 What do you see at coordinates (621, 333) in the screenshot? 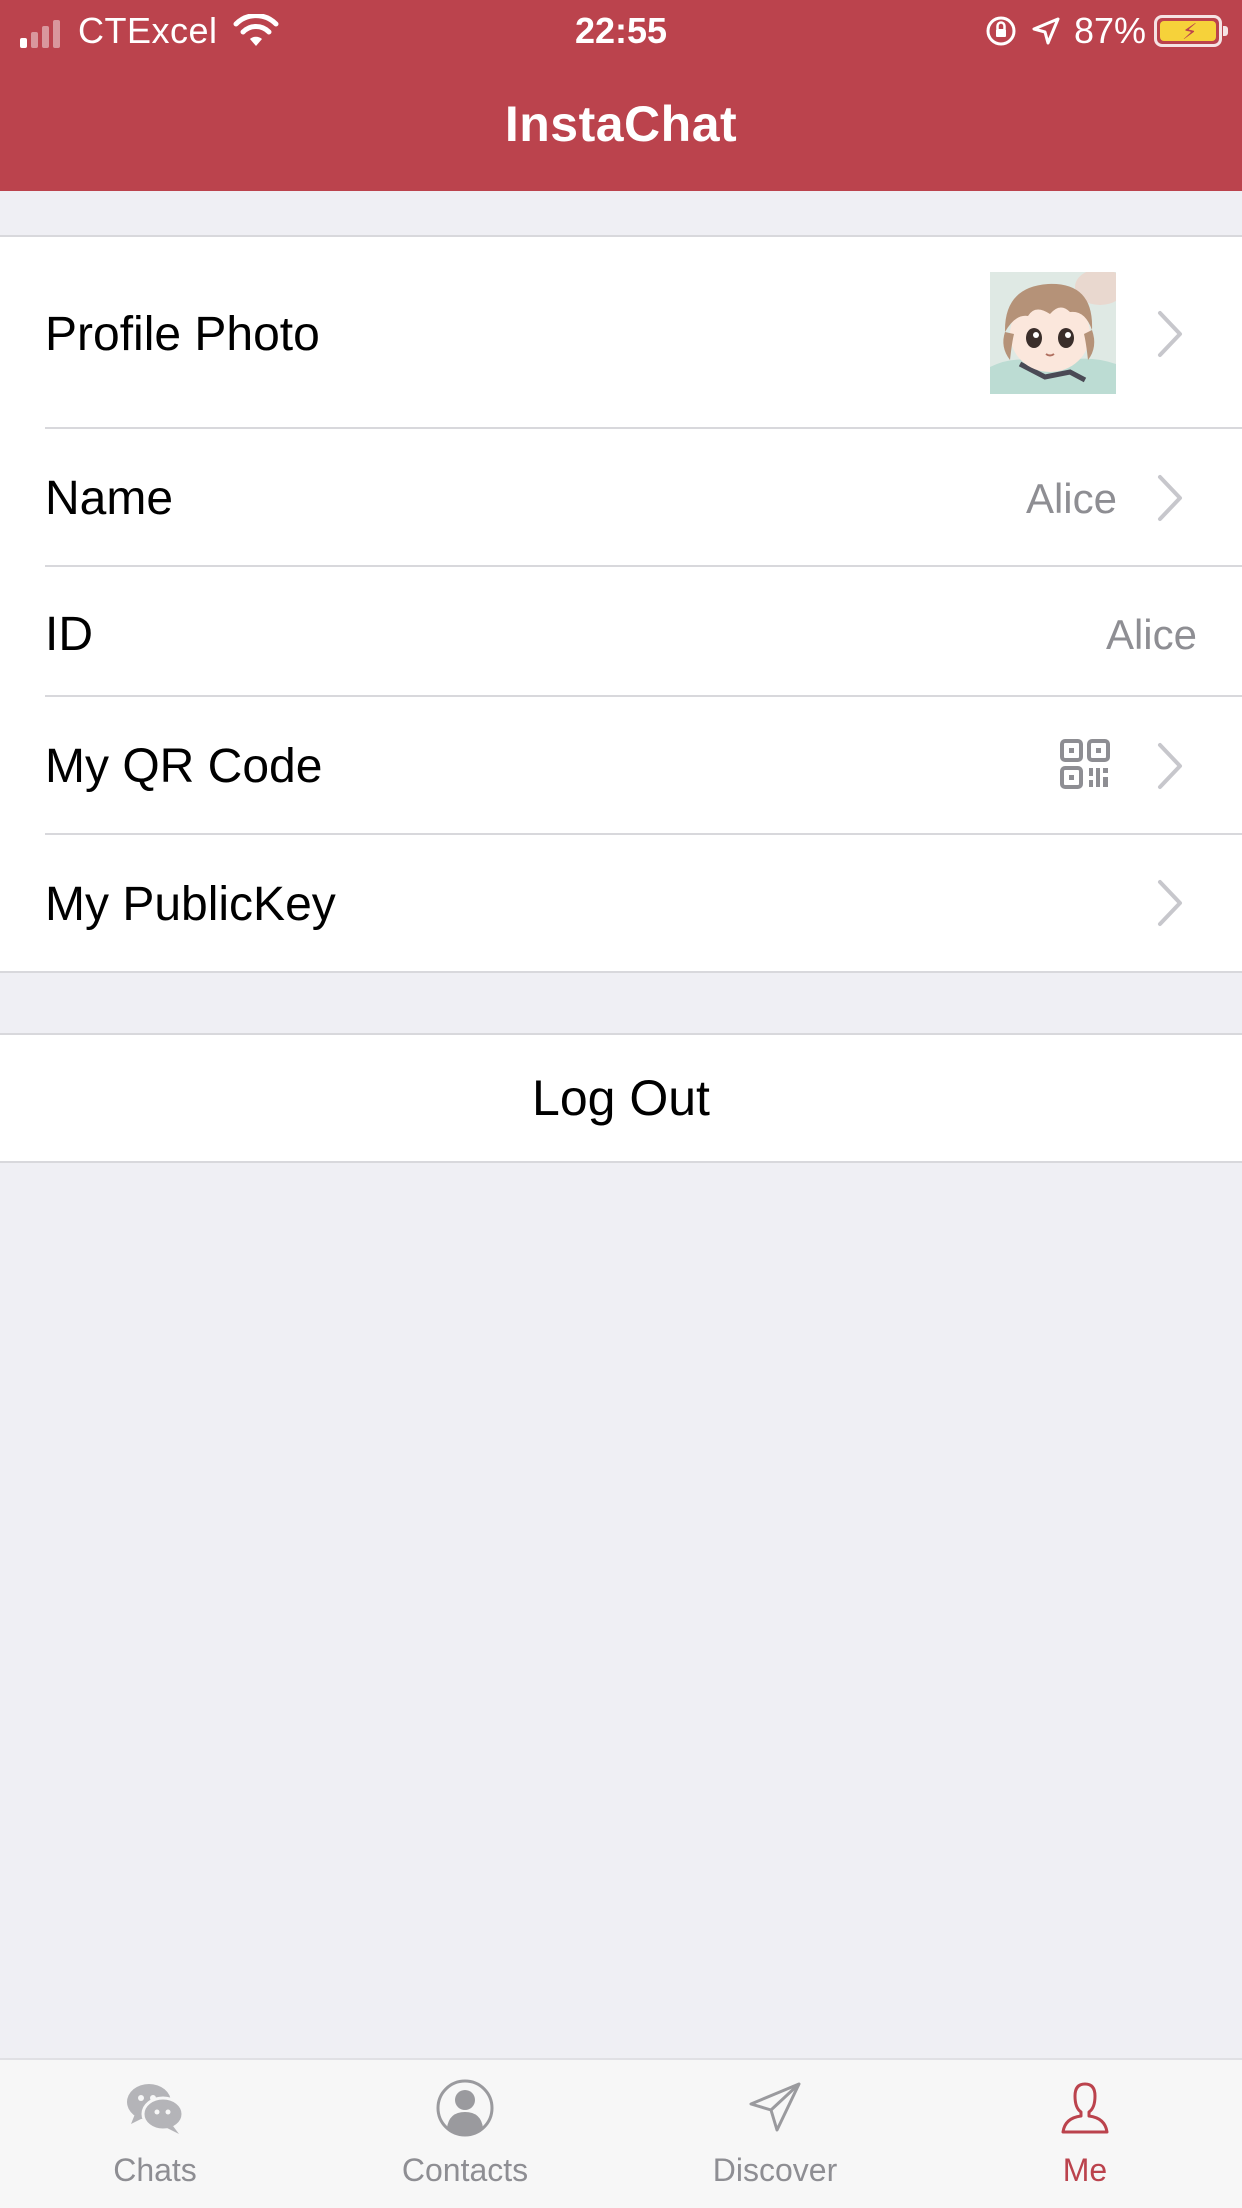
I see `profile-photo-row: Profile Photo` at bounding box center [621, 333].